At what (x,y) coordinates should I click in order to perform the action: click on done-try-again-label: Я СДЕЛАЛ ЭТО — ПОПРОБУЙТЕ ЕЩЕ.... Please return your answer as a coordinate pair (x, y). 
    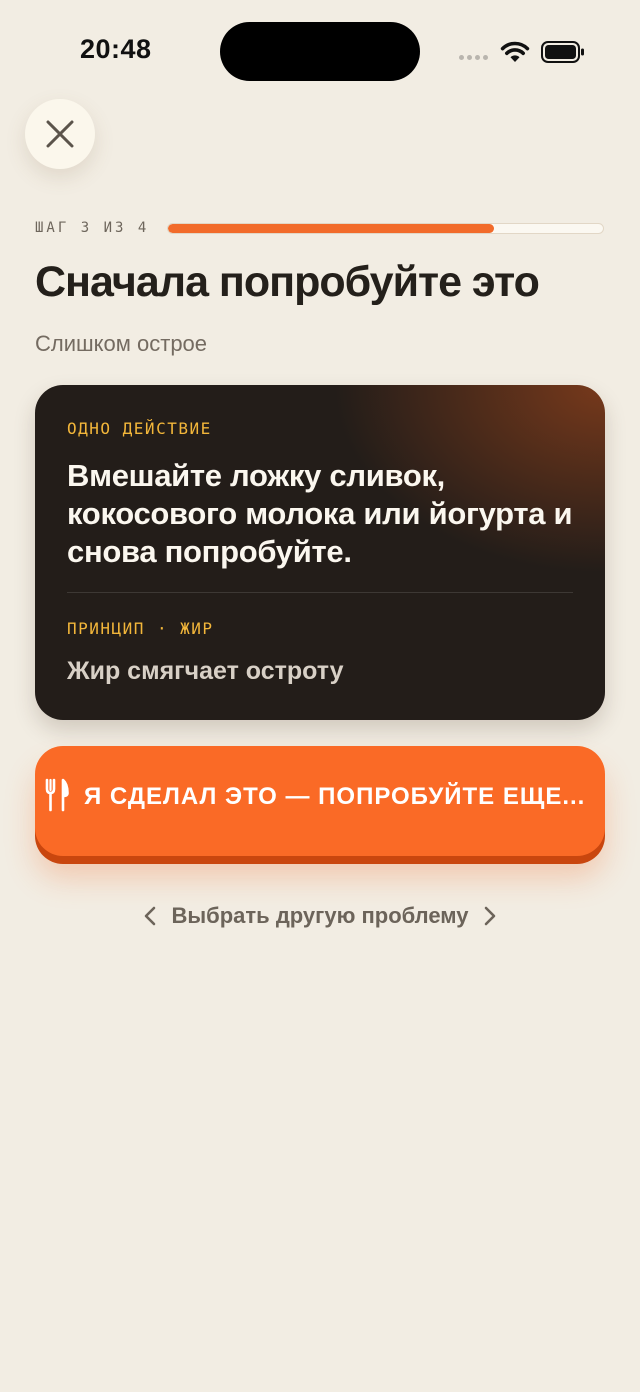
    Looking at the image, I should click on (335, 796).